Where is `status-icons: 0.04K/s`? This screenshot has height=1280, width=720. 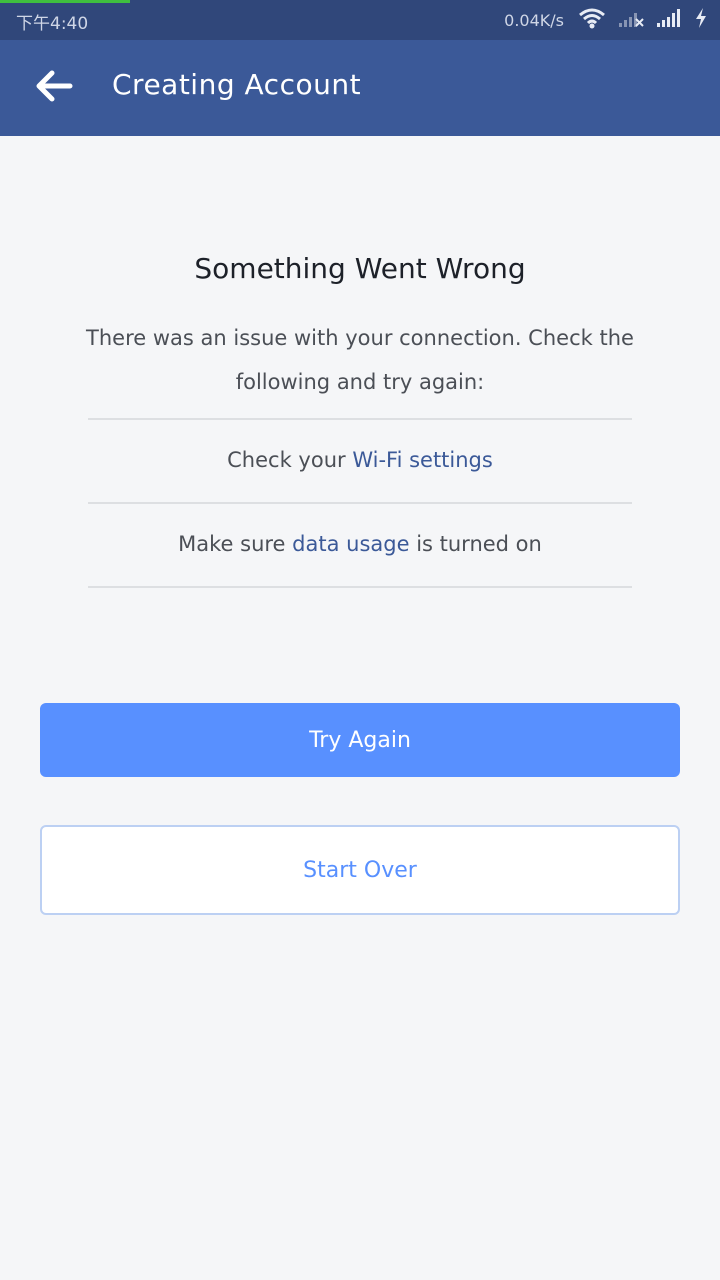
status-icons: 0.04K/s is located at coordinates (606, 20).